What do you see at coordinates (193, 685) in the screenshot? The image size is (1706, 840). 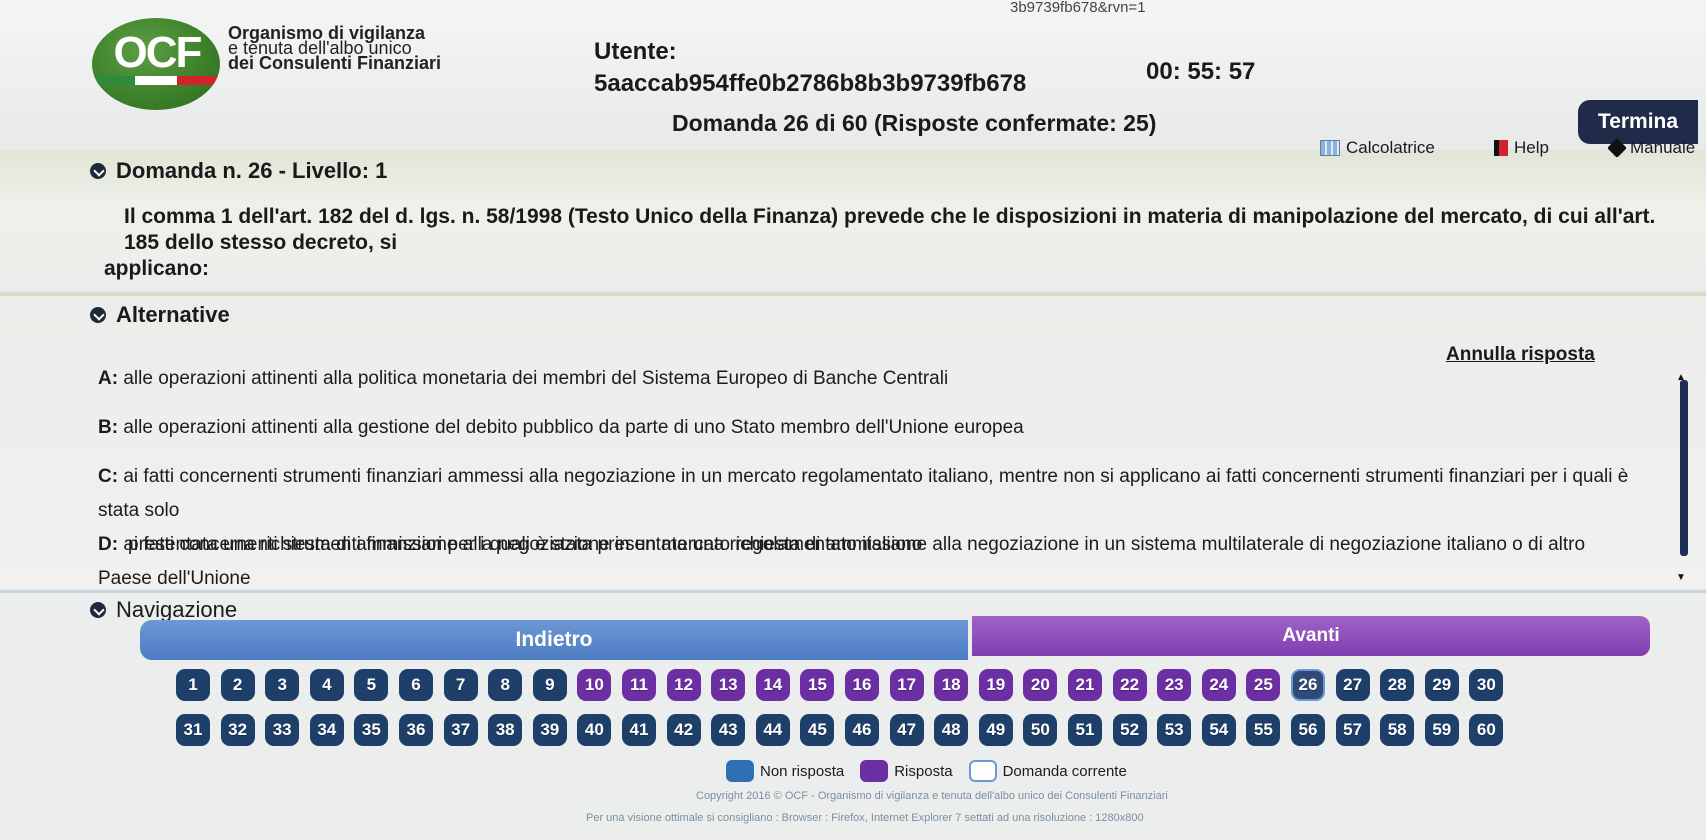 I see `question-button-1: 1` at bounding box center [193, 685].